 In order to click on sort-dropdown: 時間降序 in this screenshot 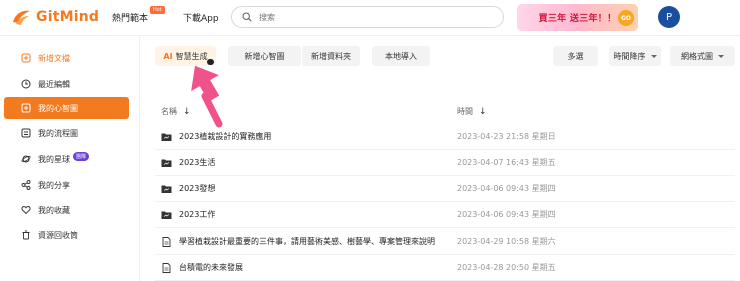, I will do `click(635, 56)`.